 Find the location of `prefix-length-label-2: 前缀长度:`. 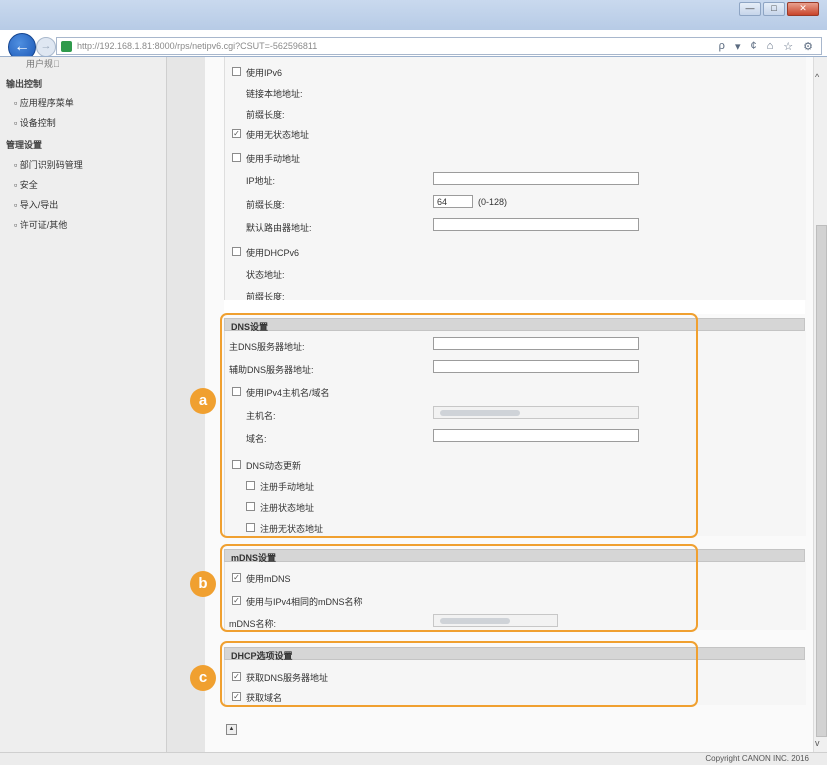

prefix-length-label-2: 前缀长度: is located at coordinates (265, 205).